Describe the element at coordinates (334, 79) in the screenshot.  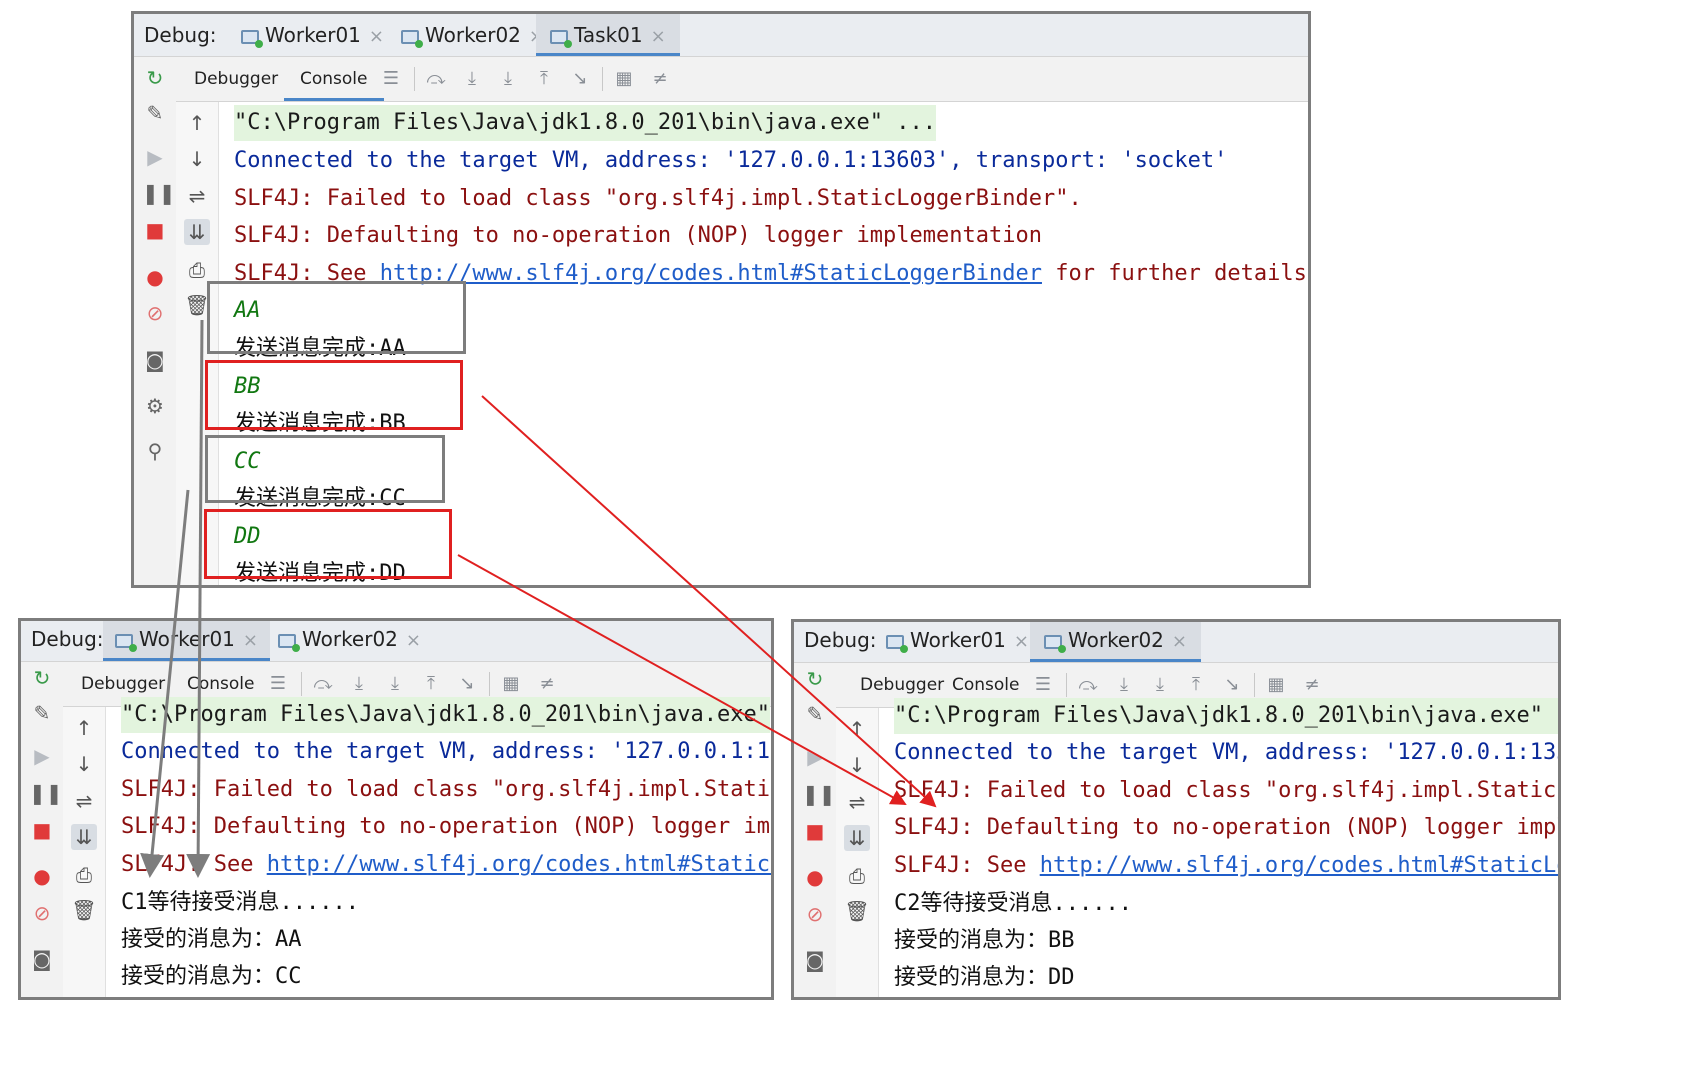
I see `tab-console: Console` at that location.